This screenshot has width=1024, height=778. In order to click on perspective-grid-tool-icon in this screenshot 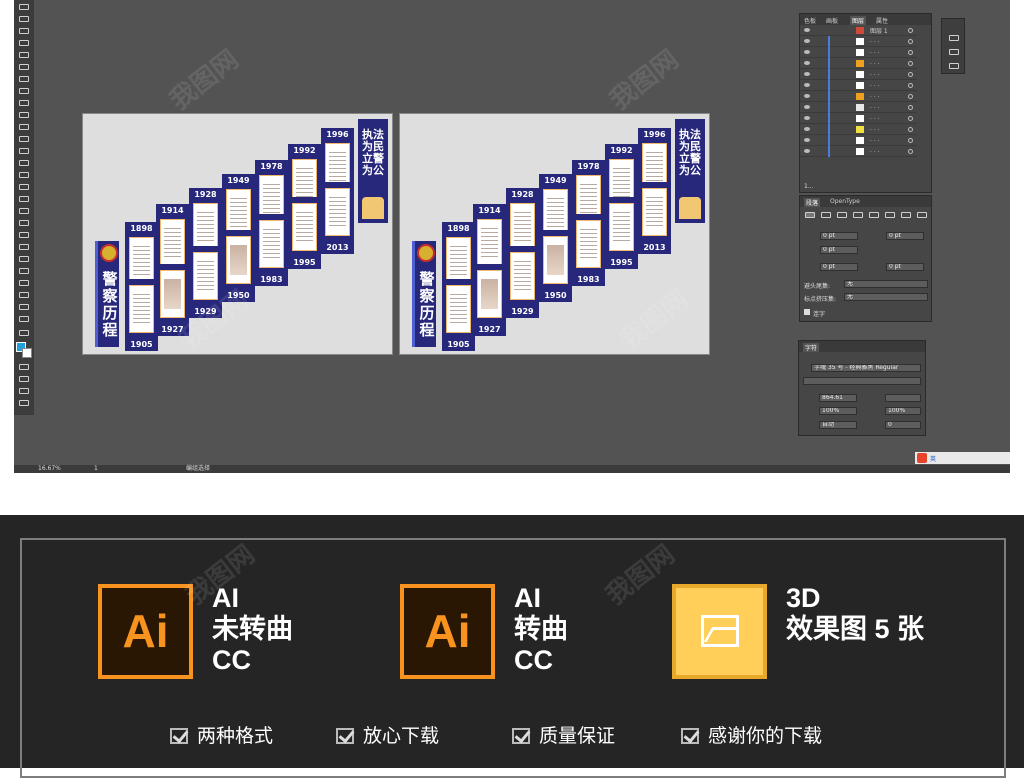, I will do `click(24, 199)`.